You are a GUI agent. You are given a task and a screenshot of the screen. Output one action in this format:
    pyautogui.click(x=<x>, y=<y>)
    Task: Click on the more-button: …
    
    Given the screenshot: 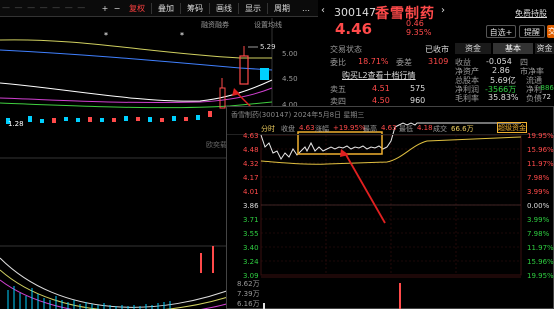 What is the action you would take?
    pyautogui.click(x=306, y=9)
    